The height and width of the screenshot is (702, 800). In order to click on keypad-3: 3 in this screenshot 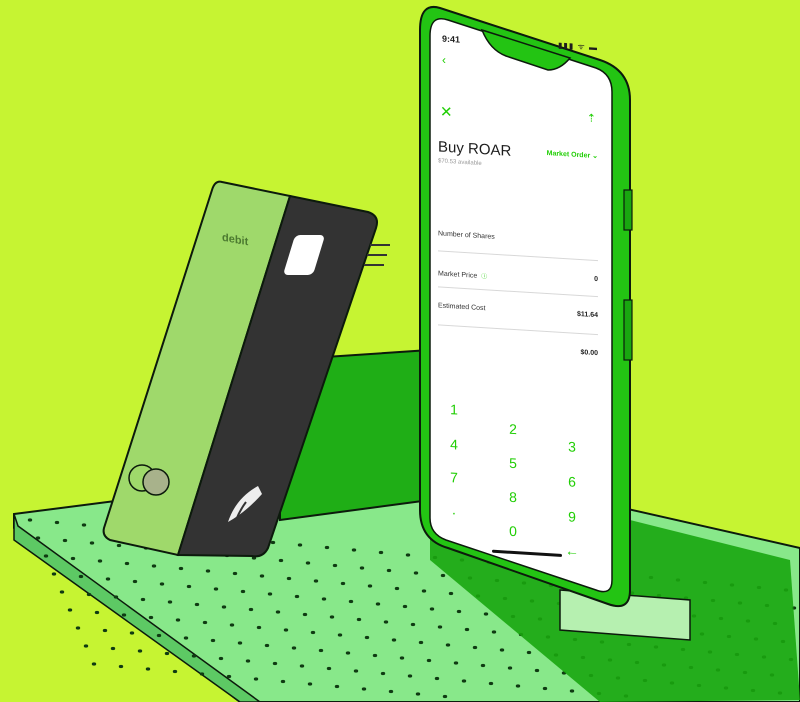, I will do `click(572, 446)`.